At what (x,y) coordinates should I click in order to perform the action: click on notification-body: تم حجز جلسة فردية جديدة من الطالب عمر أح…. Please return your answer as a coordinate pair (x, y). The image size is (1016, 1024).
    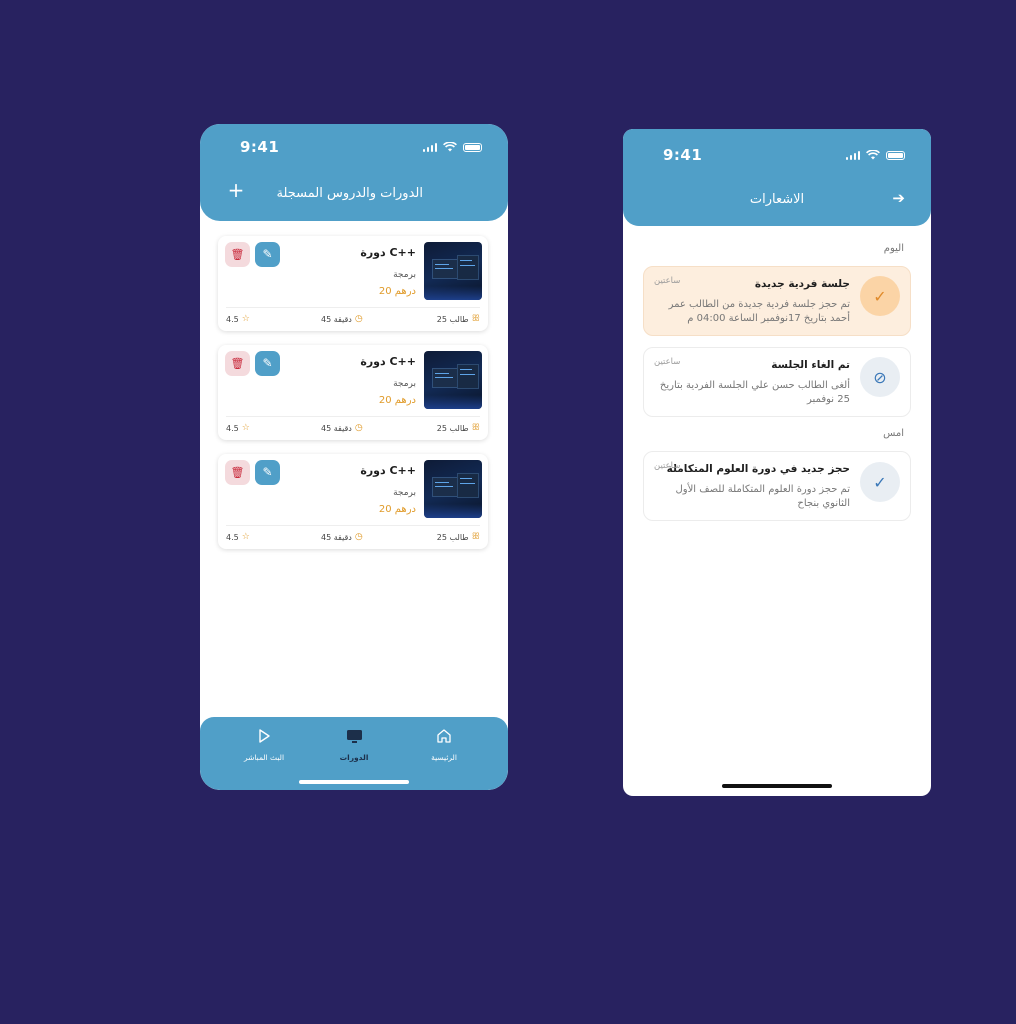
    Looking at the image, I should click on (759, 311).